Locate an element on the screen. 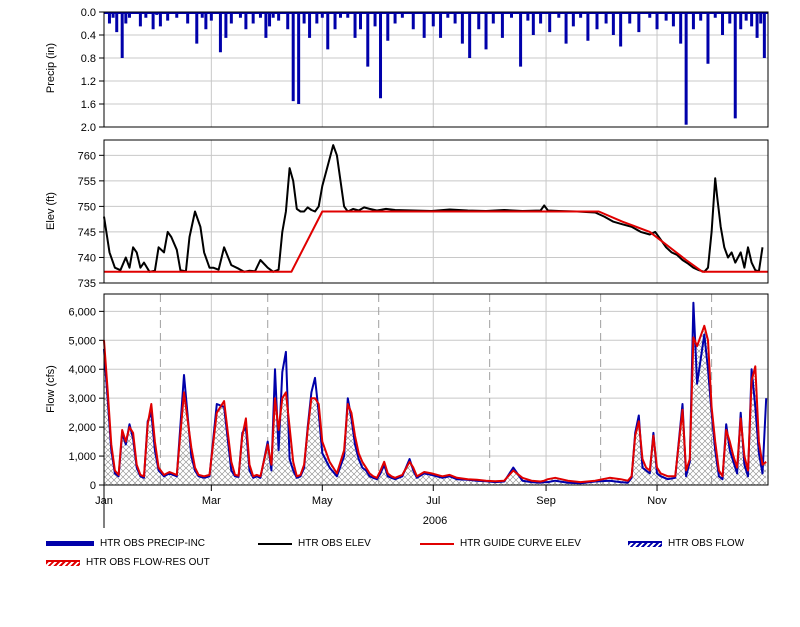 This screenshot has width=800, height=627. flow-tick-label: 3,000 is located at coordinates (82, 399).